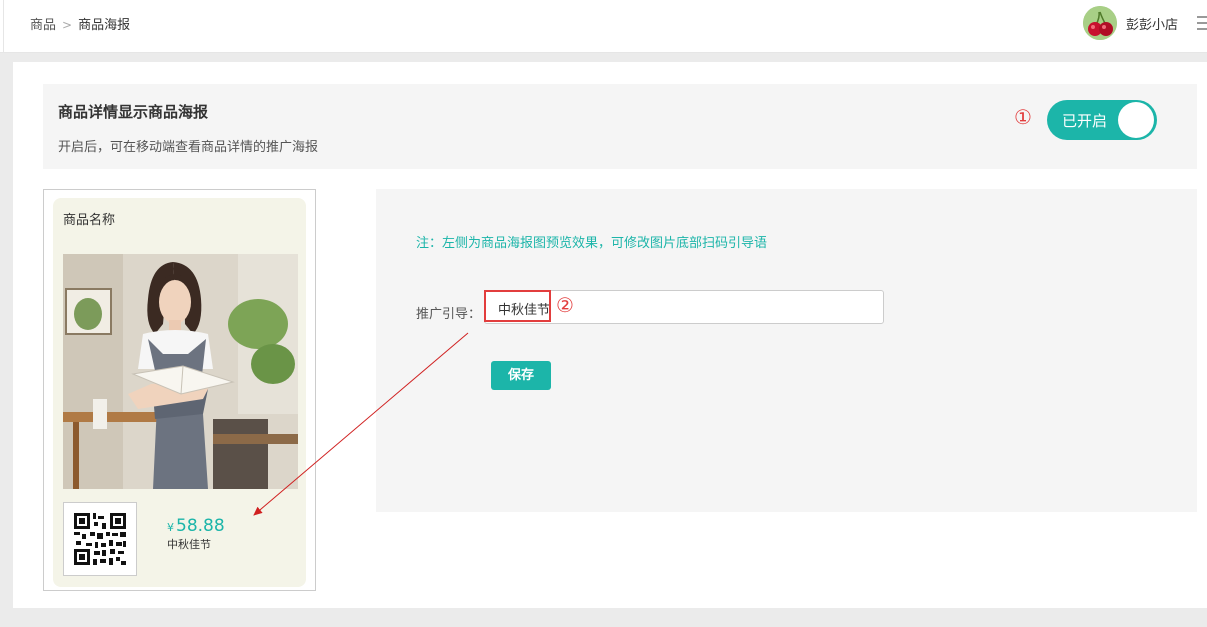 This screenshot has width=1207, height=627. What do you see at coordinates (104, 25) in the screenshot?
I see `breadcrumb-current: 商品海报` at bounding box center [104, 25].